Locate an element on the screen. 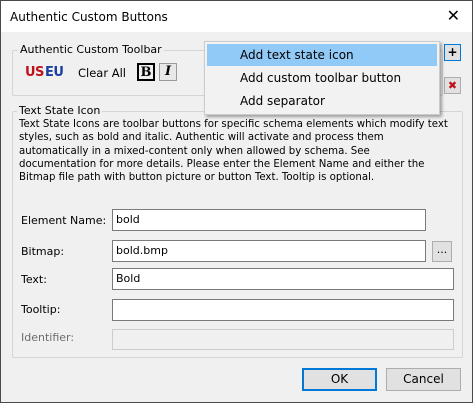  menu-item-add-separator: Add separator is located at coordinates (322, 101).